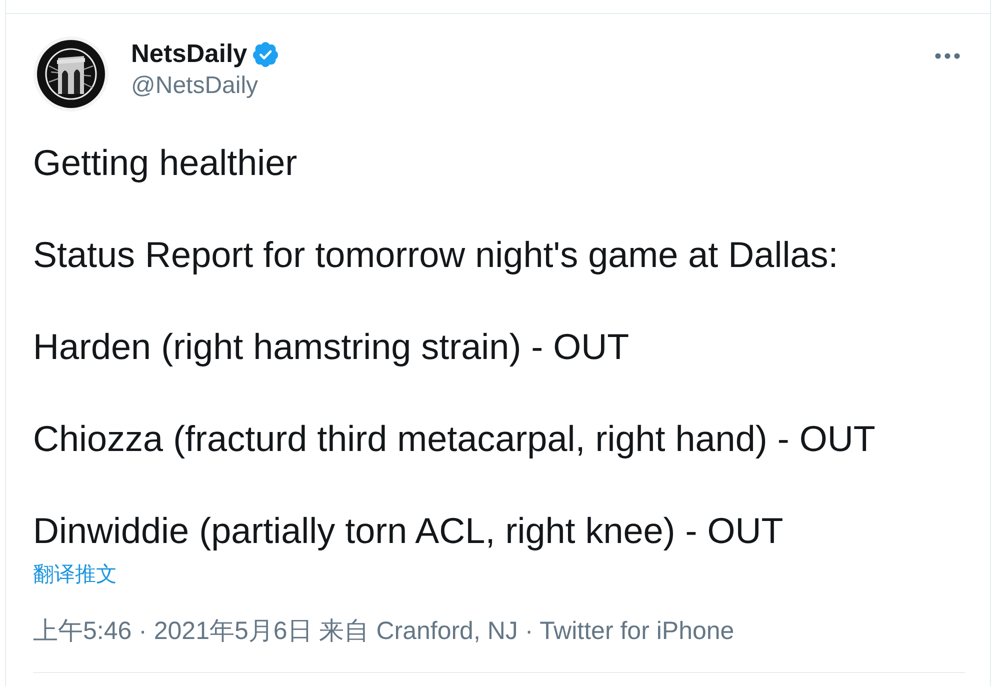  What do you see at coordinates (75, 575) in the screenshot?
I see `translate-link: 翻译推文` at bounding box center [75, 575].